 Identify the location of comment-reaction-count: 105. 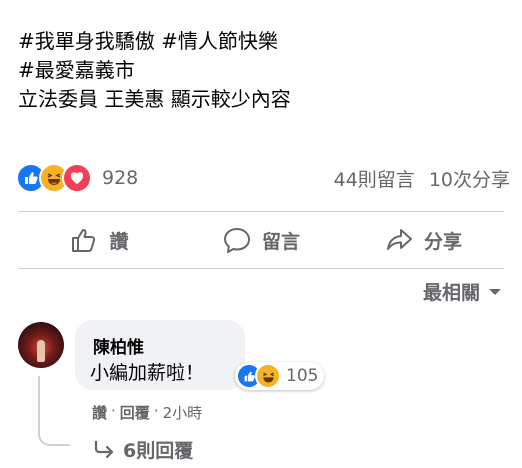
(302, 376).